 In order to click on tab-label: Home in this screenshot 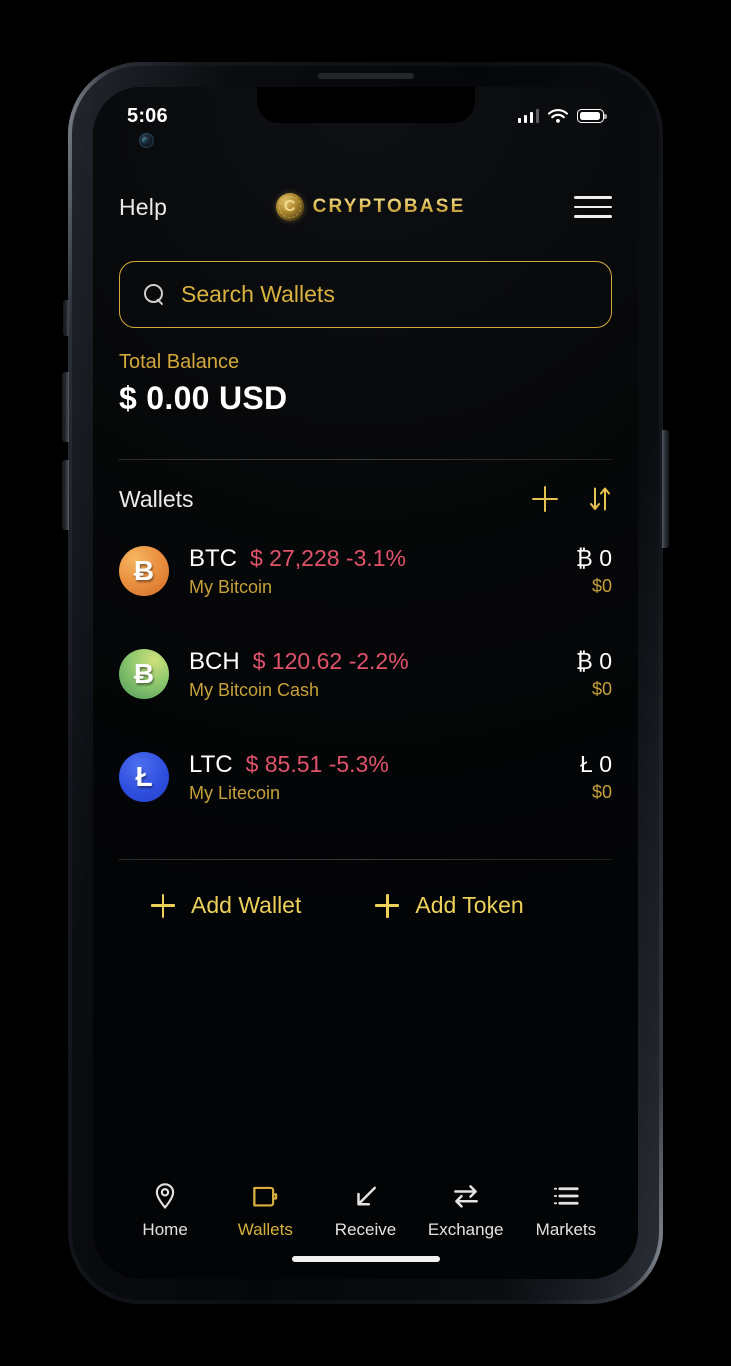, I will do `click(165, 1229)`.